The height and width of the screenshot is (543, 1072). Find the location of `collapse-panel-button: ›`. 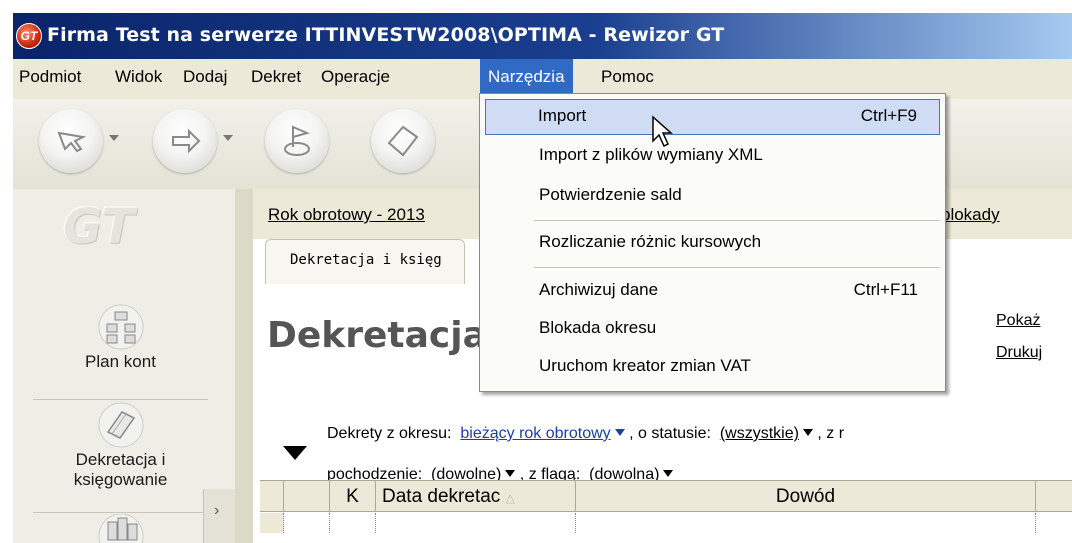

collapse-panel-button: › is located at coordinates (219, 516).